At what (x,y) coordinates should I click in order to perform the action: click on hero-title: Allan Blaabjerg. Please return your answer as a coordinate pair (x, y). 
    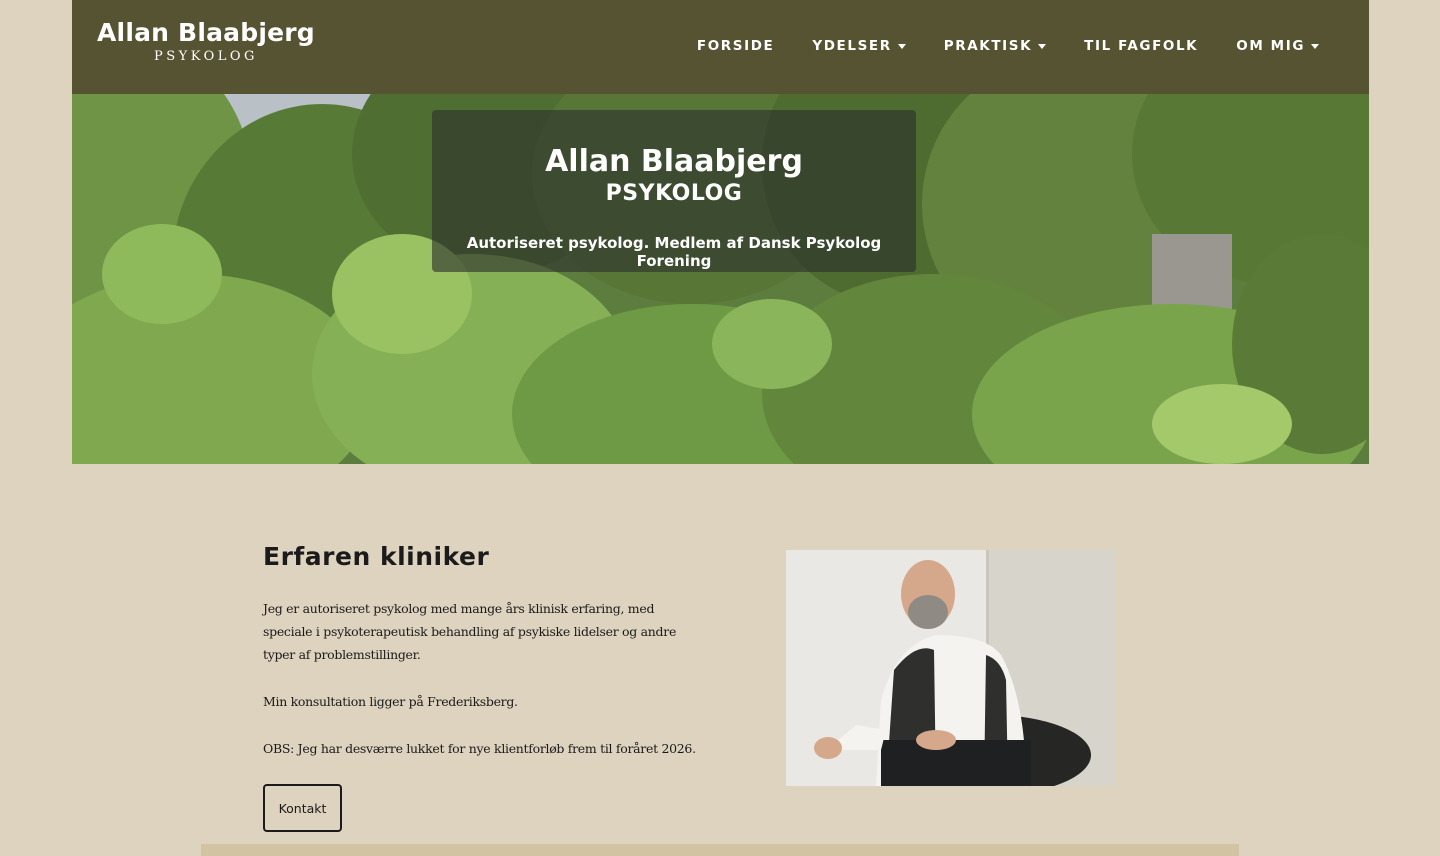
    Looking at the image, I should click on (674, 161).